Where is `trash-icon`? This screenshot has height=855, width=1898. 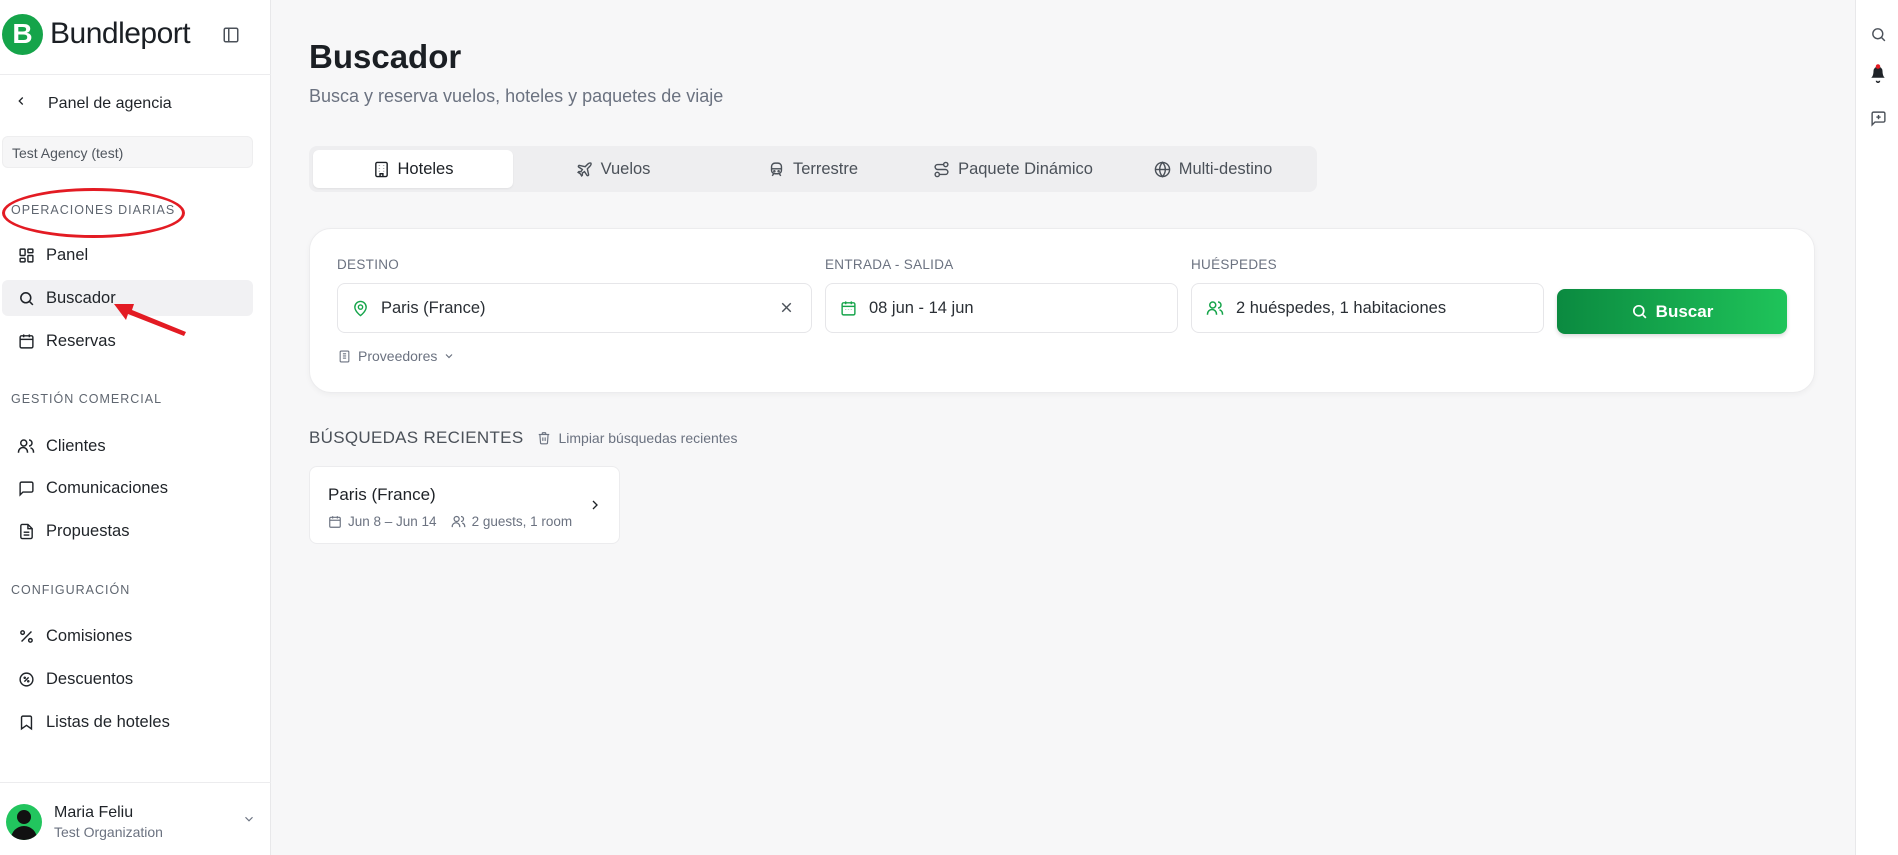
trash-icon is located at coordinates (544, 438).